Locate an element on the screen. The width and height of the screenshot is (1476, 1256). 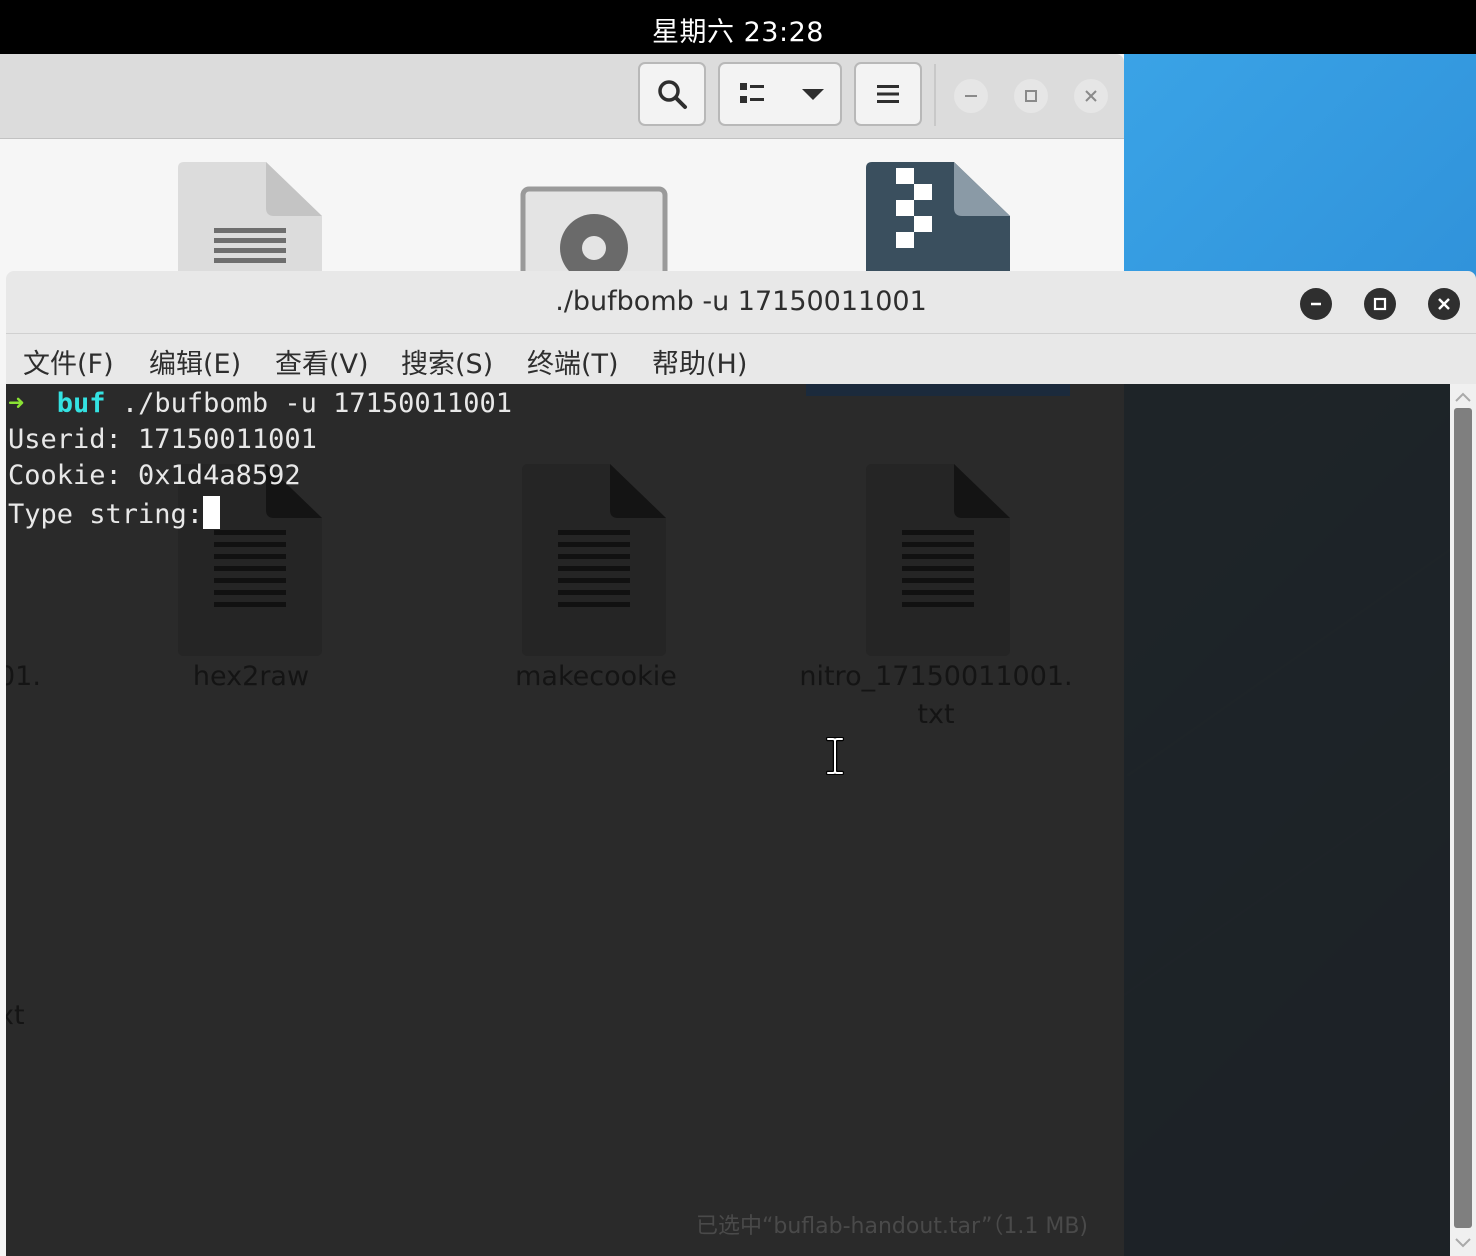
scroll-up-arrow-icon is located at coordinates (1463, 397).